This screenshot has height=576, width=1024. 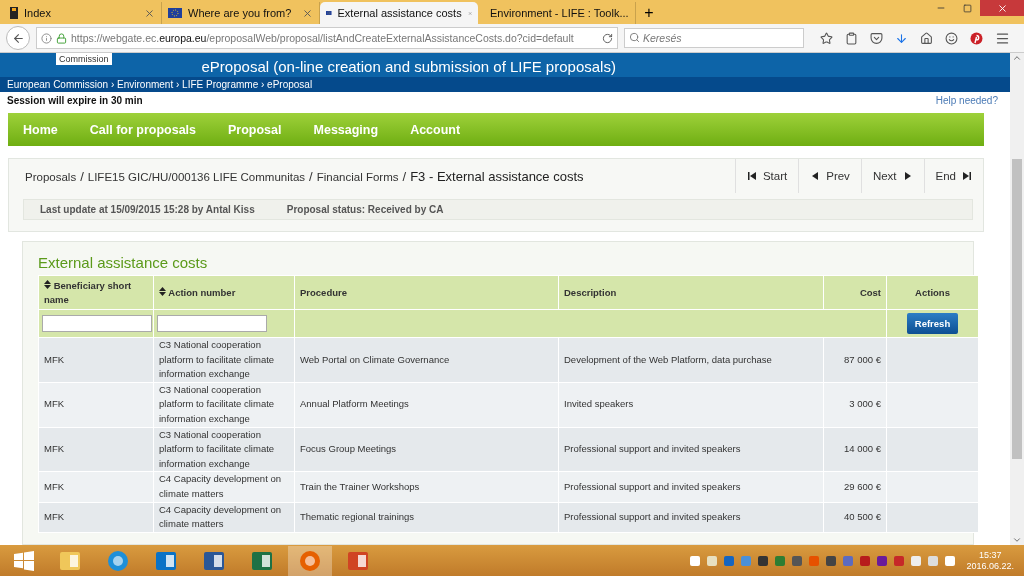 I want to click on info-icon, so click(x=46, y=38).